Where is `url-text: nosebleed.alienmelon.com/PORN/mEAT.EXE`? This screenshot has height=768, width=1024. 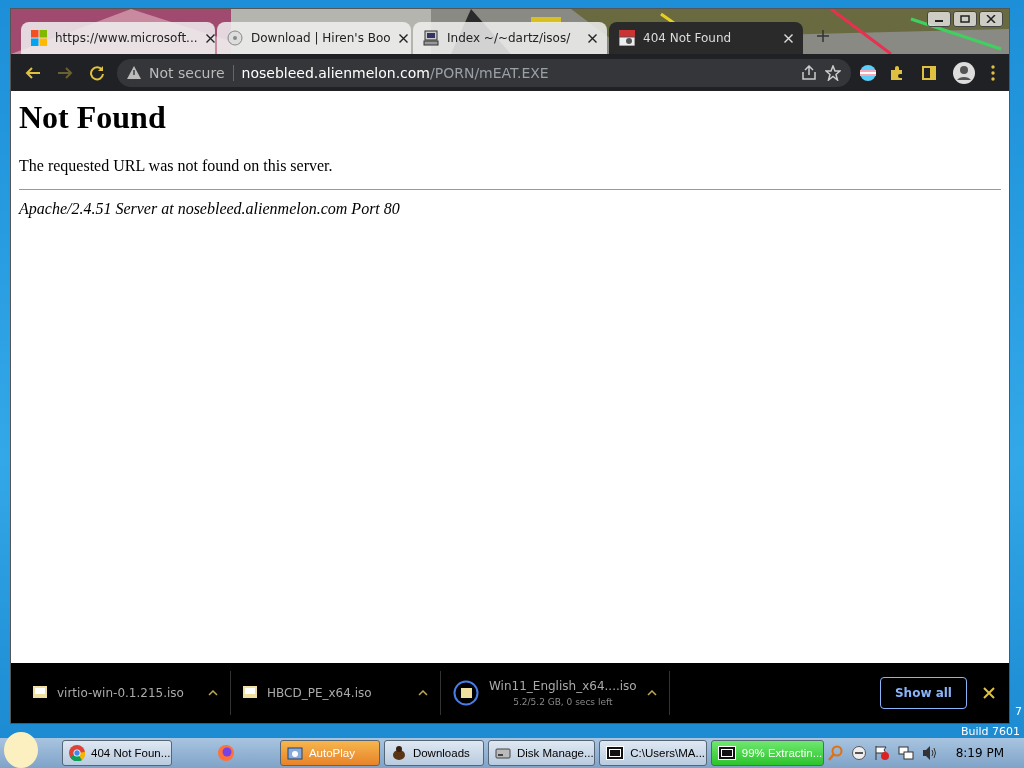
url-text: nosebleed.alienmelon.com/PORN/mEAT.EXE is located at coordinates (395, 72).